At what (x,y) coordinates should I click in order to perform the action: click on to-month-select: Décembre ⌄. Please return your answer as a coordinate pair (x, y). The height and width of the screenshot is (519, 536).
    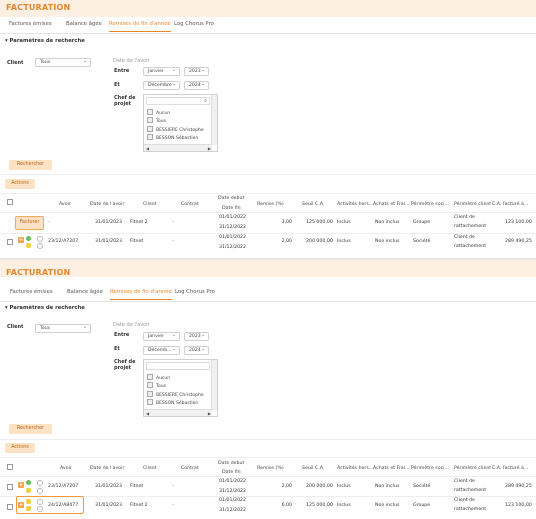
    Looking at the image, I should click on (161, 85).